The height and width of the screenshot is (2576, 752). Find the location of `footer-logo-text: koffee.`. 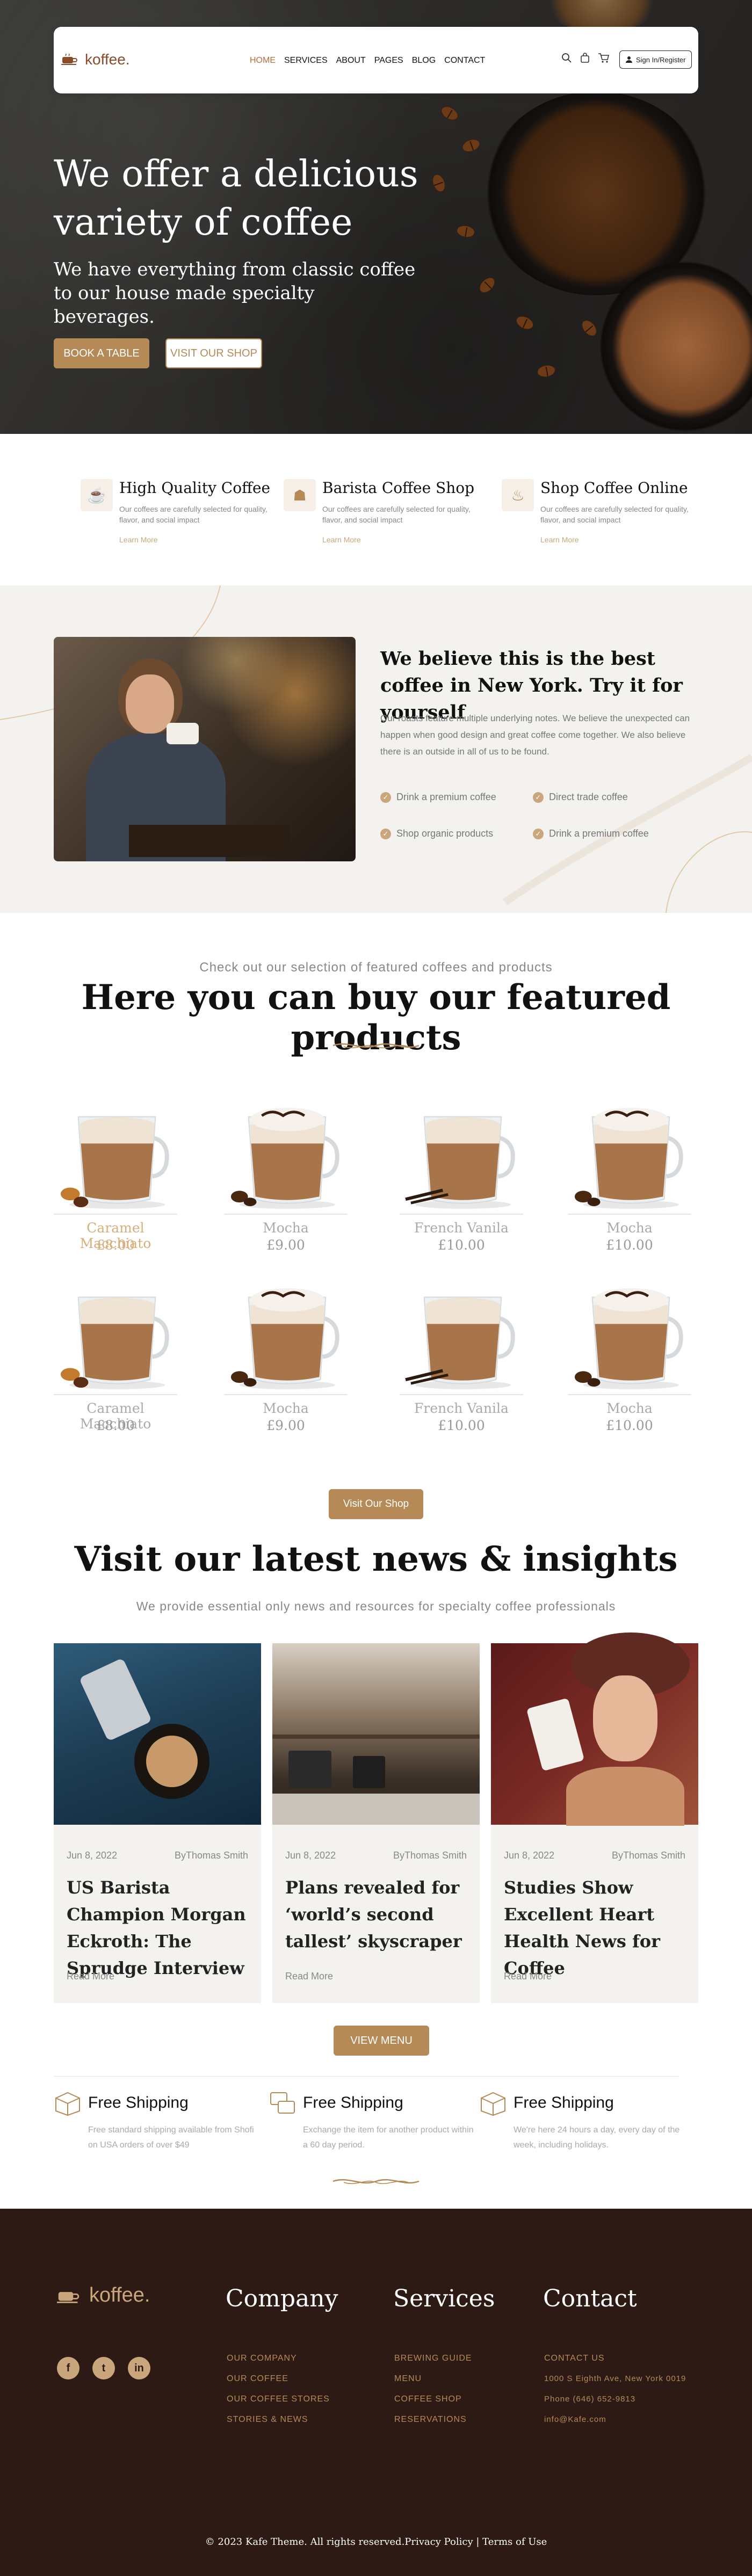

footer-logo-text: koffee. is located at coordinates (119, 2295).